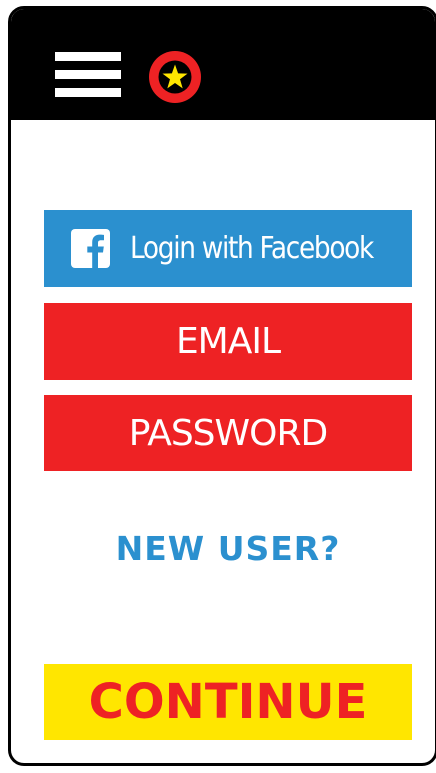  I want to click on new-user-link: NEW USER?, so click(228, 548).